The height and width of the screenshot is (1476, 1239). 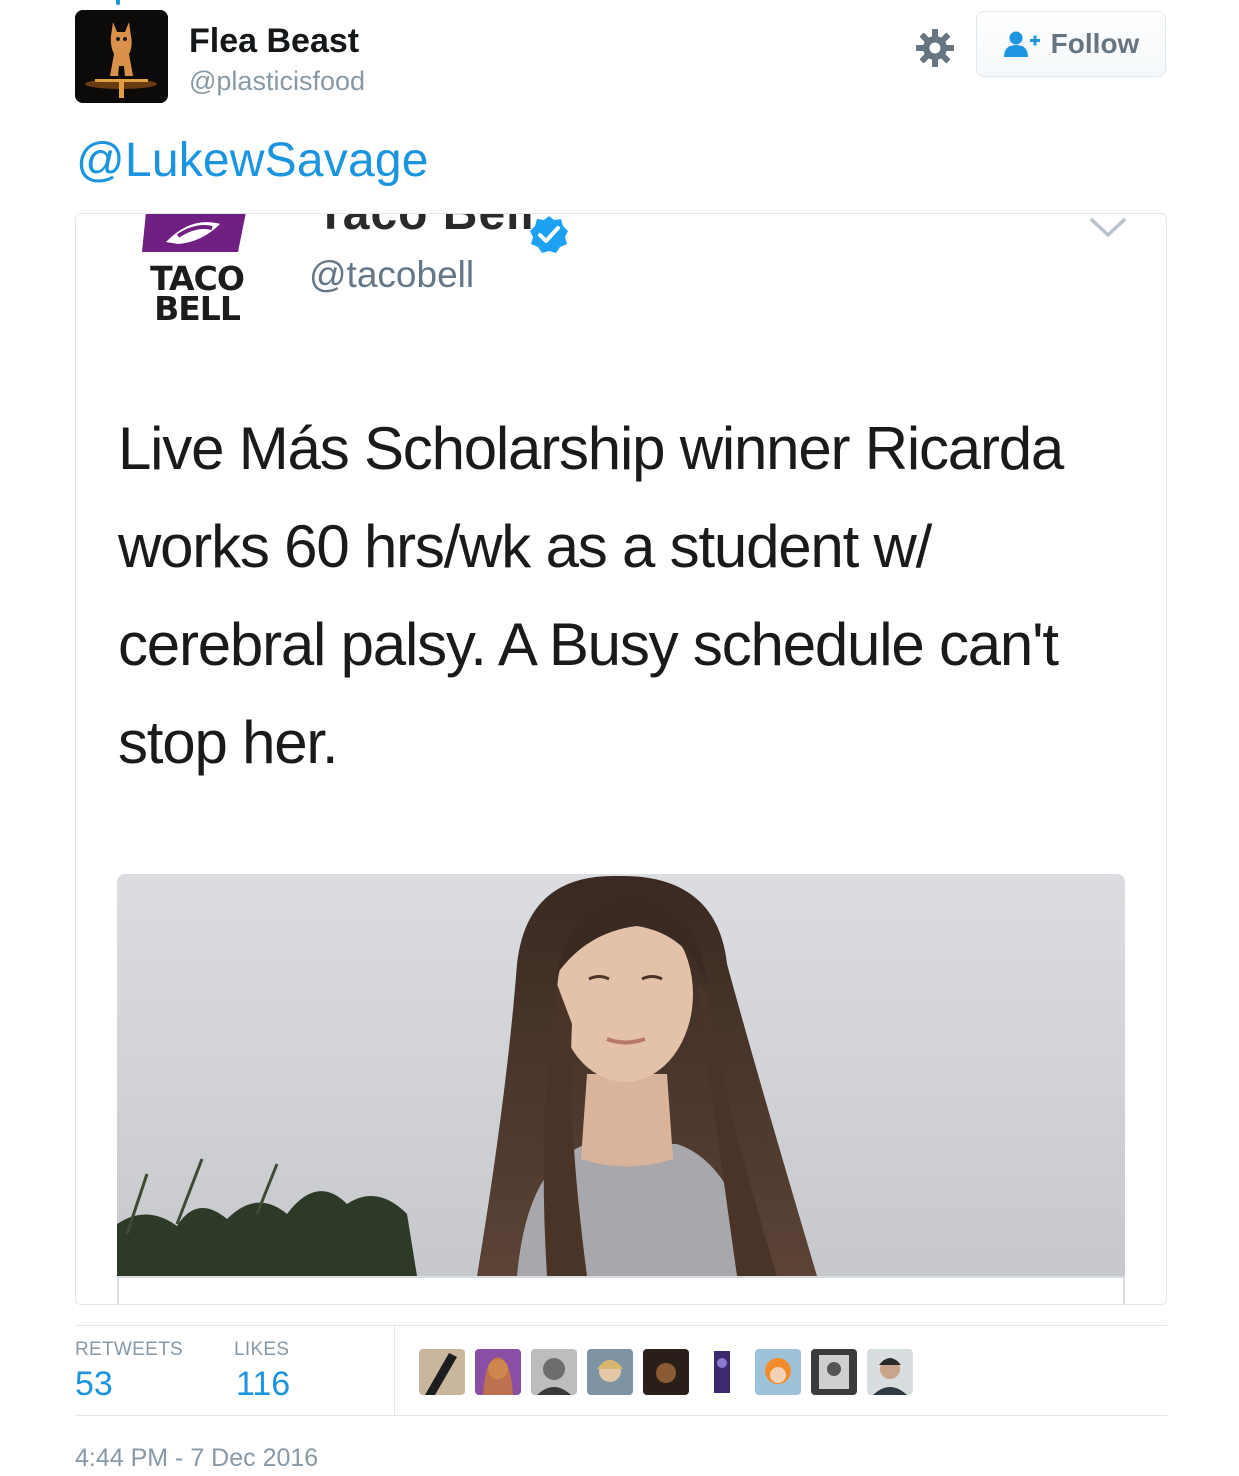 What do you see at coordinates (1095, 43) in the screenshot?
I see `follow-button-label: Follow` at bounding box center [1095, 43].